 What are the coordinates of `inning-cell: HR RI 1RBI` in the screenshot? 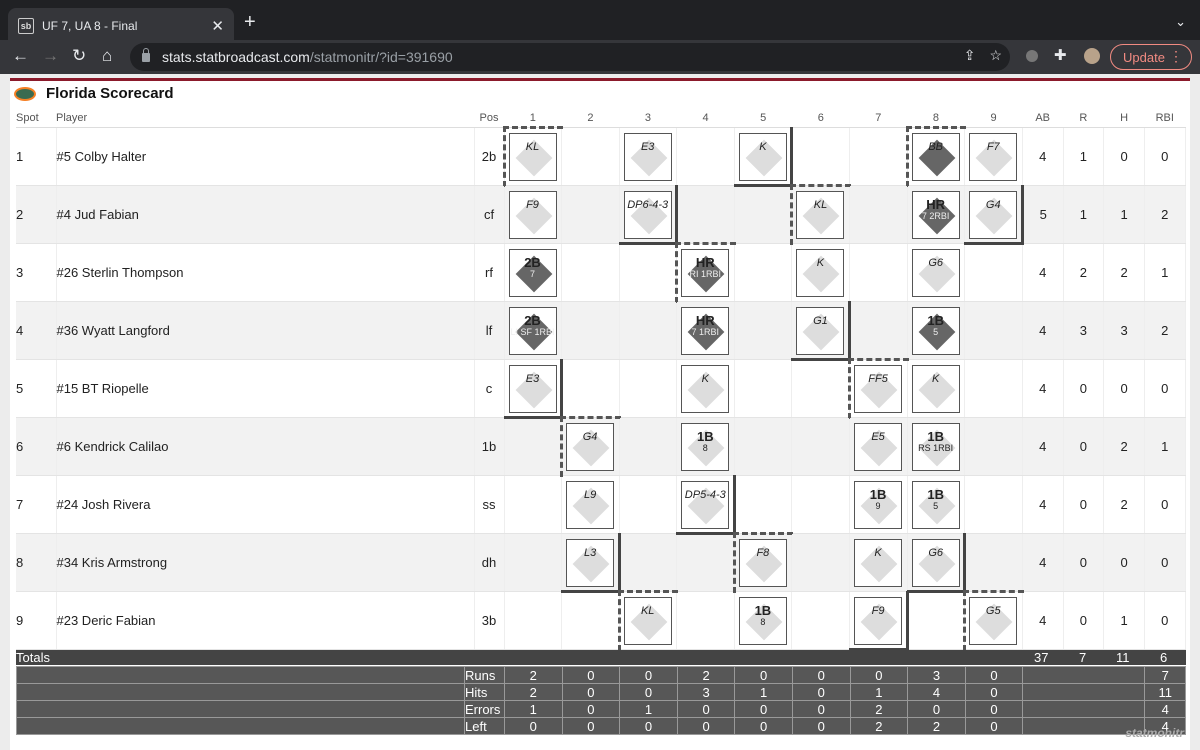 It's located at (704, 271).